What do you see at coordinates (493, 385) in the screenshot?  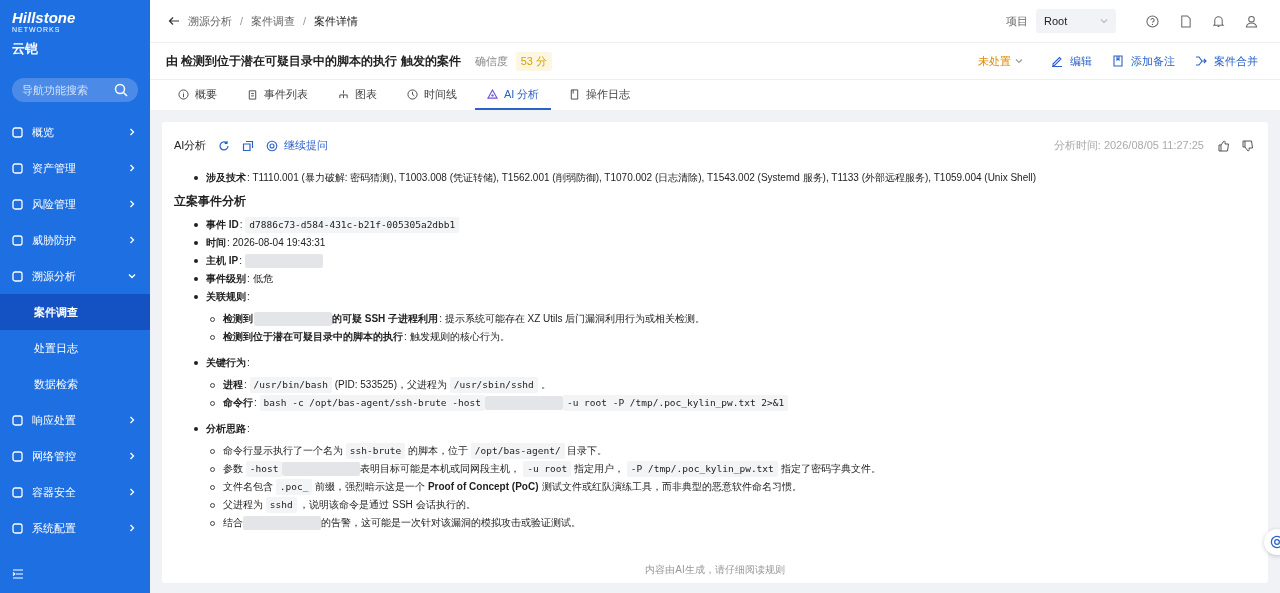 I see `code-snippet: /usr/sbin/sshd` at bounding box center [493, 385].